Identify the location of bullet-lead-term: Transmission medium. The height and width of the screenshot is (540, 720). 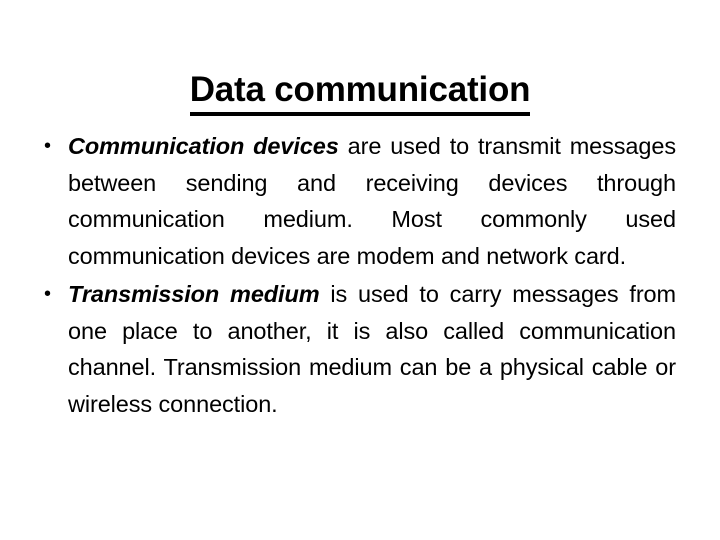
(194, 294).